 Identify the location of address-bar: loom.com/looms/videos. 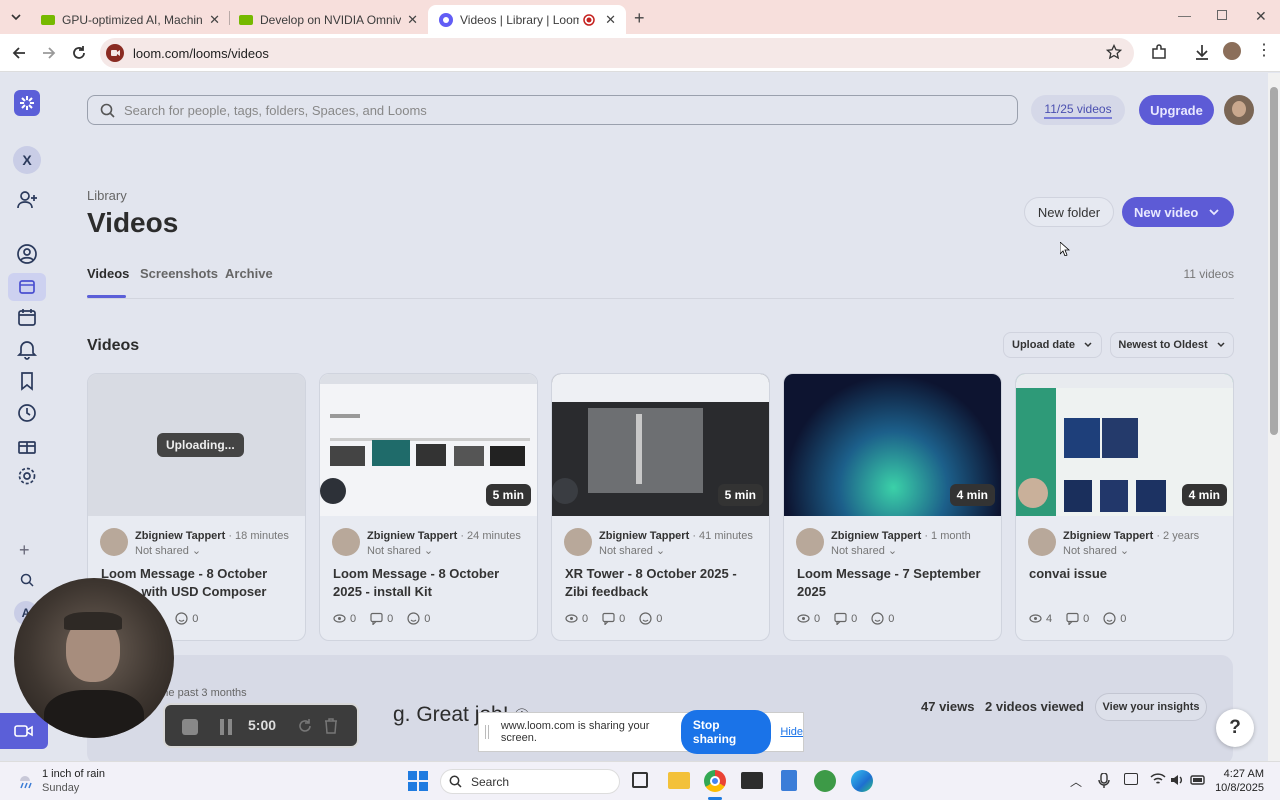
(617, 53).